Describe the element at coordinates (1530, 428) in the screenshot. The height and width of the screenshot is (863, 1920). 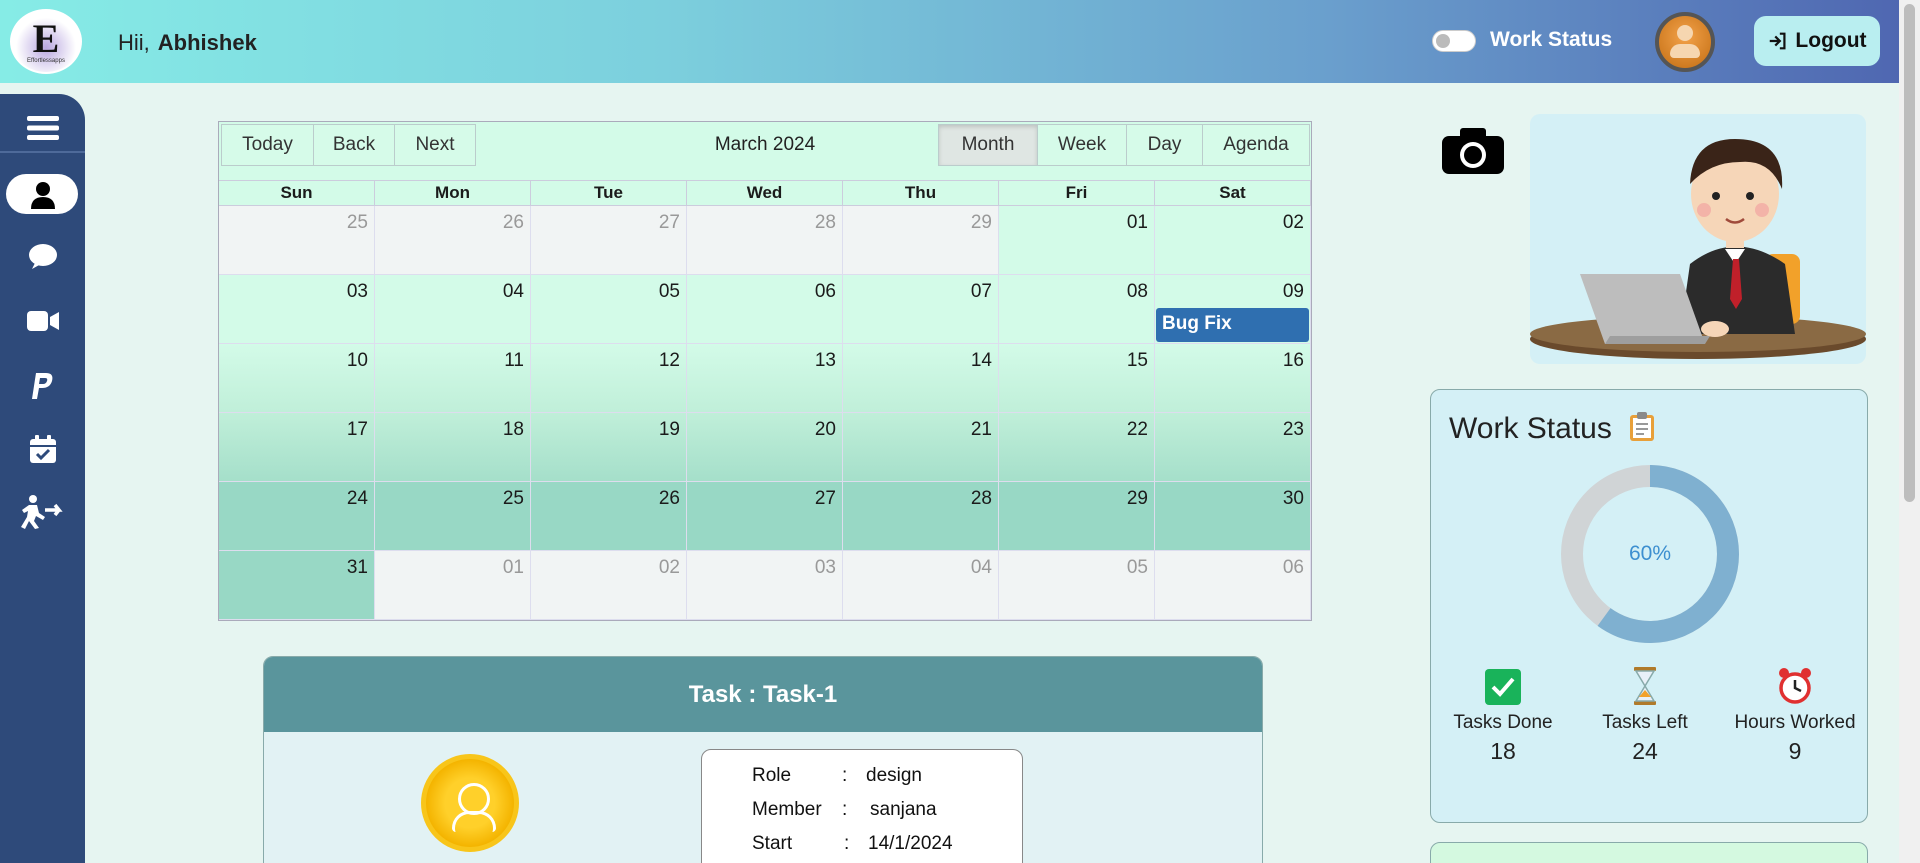
I see `work-status-title-text: Work Status` at that location.